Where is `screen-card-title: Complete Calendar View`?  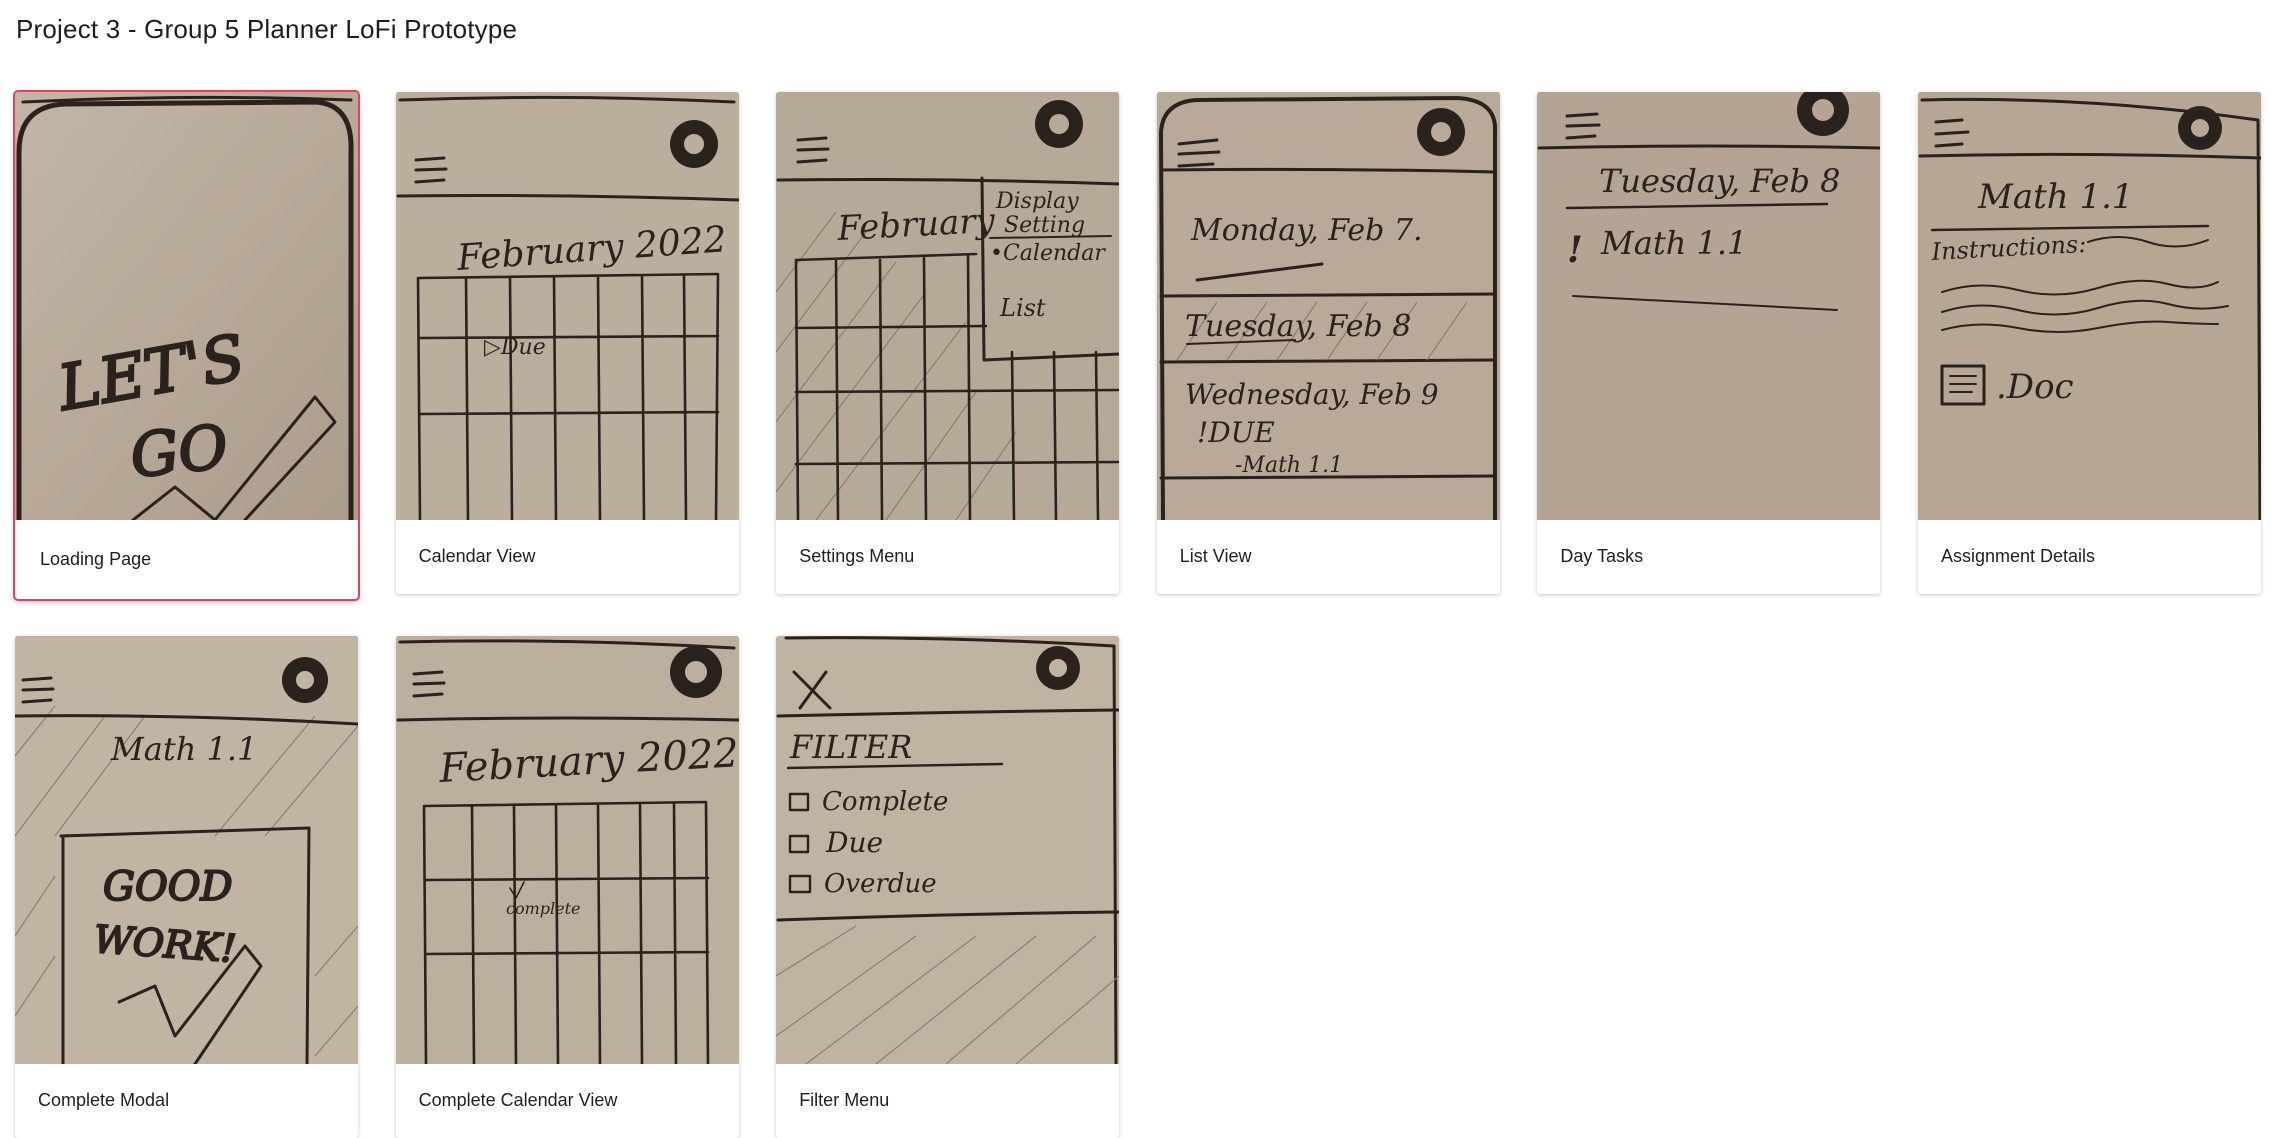 screen-card-title: Complete Calendar View is located at coordinates (518, 1100).